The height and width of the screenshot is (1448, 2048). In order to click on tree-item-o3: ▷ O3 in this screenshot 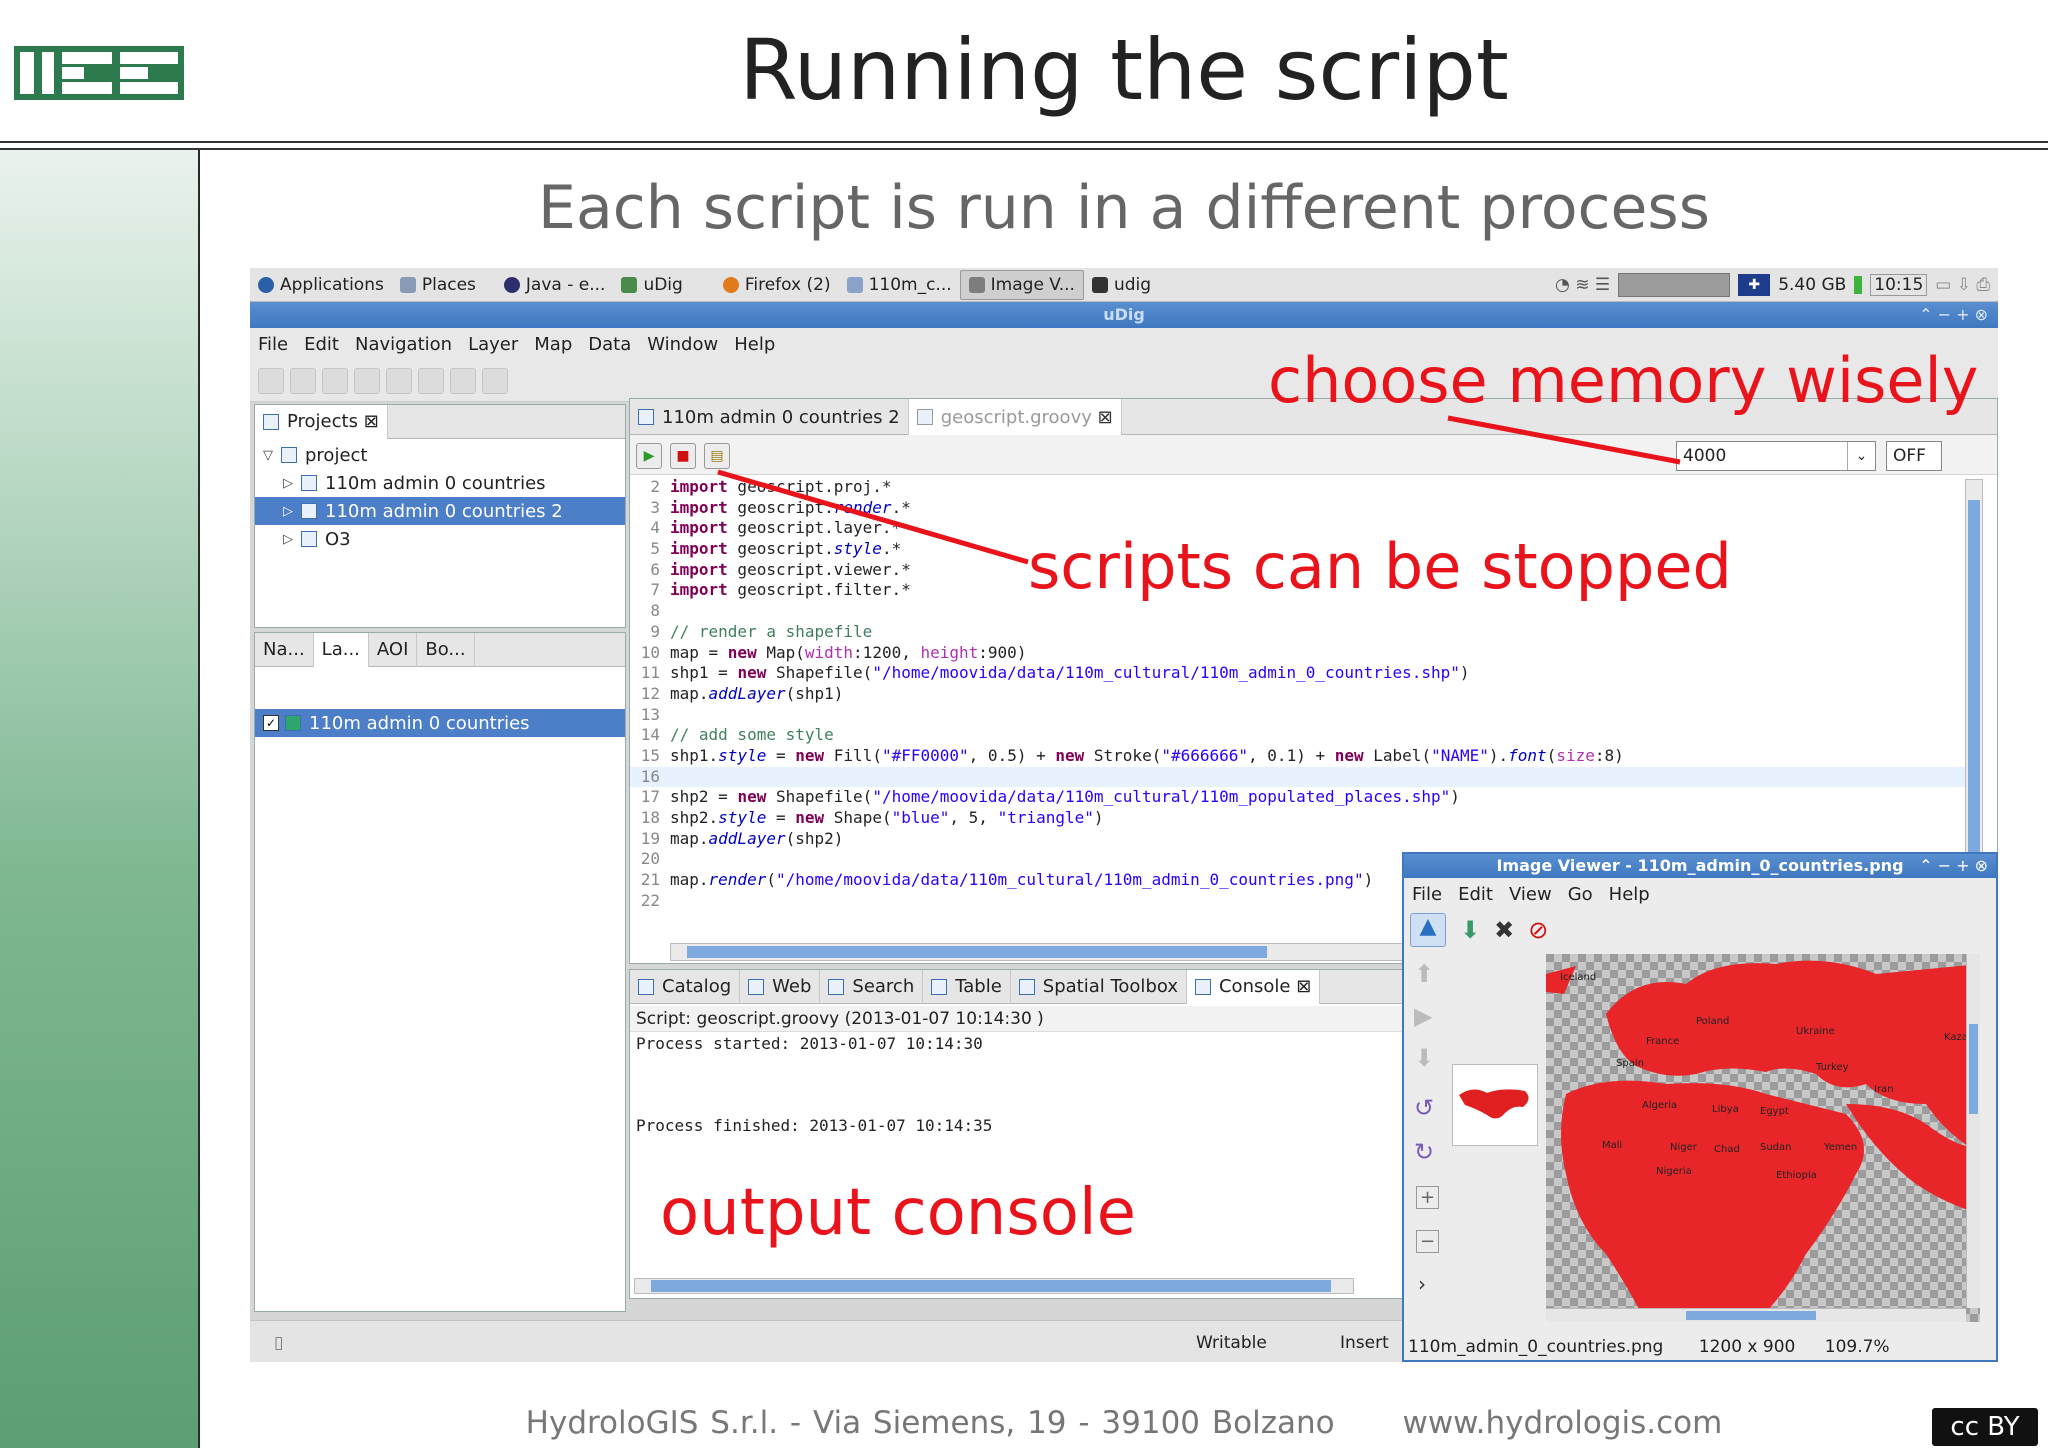, I will do `click(440, 539)`.